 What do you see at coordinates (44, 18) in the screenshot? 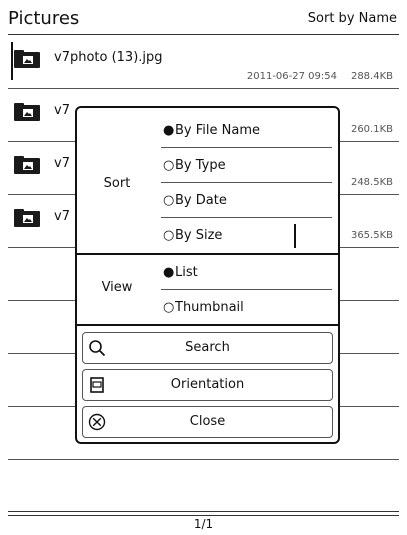
I see `page-title: Pictures` at bounding box center [44, 18].